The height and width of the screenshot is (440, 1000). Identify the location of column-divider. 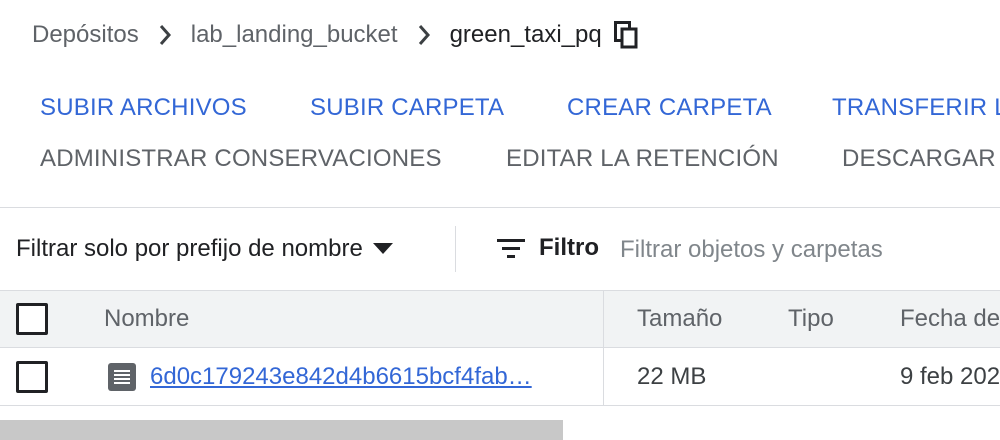
(603, 376).